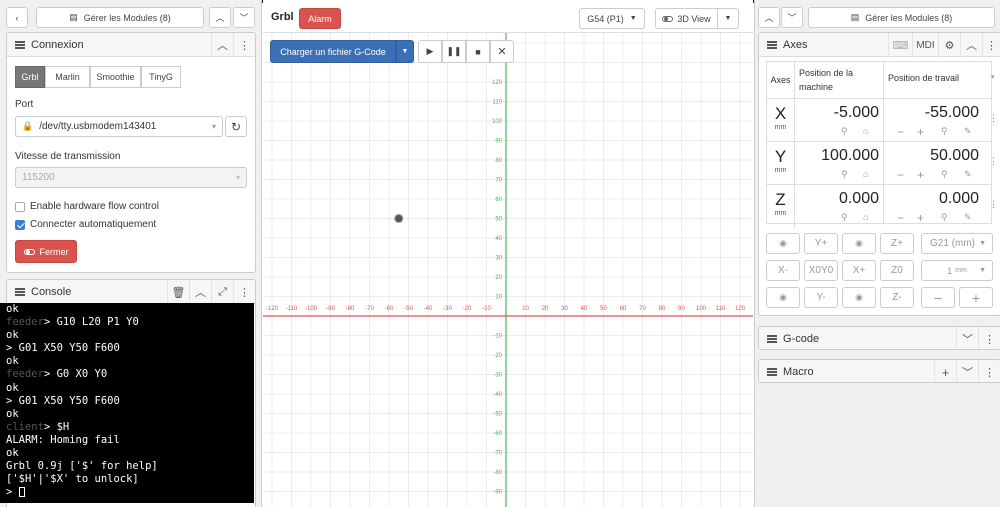 The width and height of the screenshot is (1000, 507). Describe the element at coordinates (957, 270) in the screenshot. I see `step-select: 1 mm ▼` at that location.